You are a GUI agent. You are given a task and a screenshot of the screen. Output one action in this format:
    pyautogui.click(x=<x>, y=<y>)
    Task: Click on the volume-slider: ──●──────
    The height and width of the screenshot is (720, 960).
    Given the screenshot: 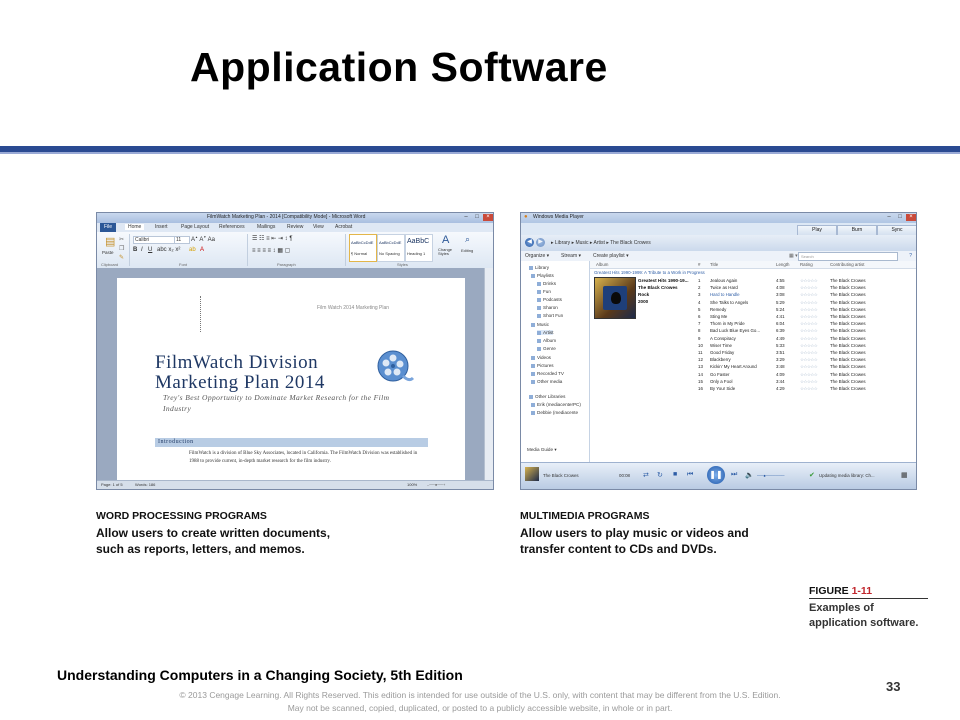 What is the action you would take?
    pyautogui.click(x=771, y=475)
    